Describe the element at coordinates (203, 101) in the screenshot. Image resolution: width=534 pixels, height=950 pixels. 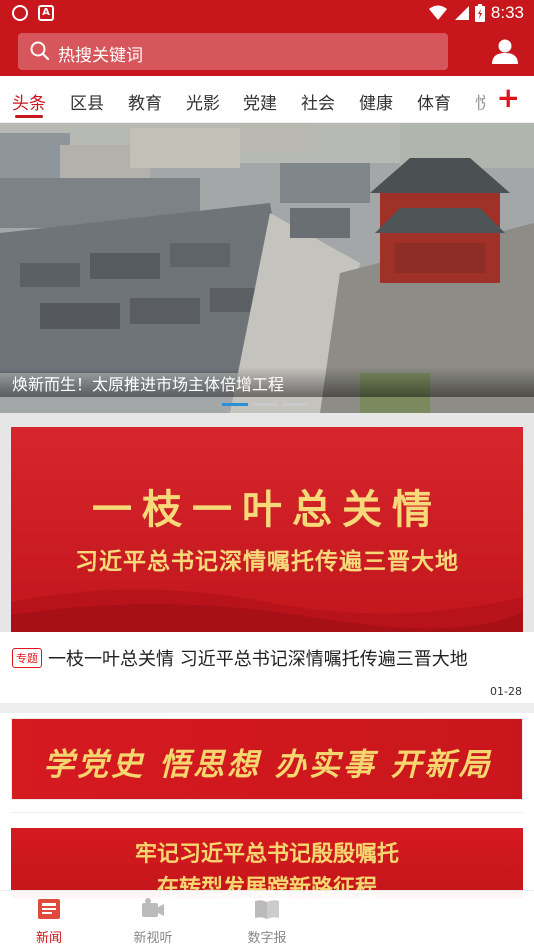
I see `tab-photo: 光影` at that location.